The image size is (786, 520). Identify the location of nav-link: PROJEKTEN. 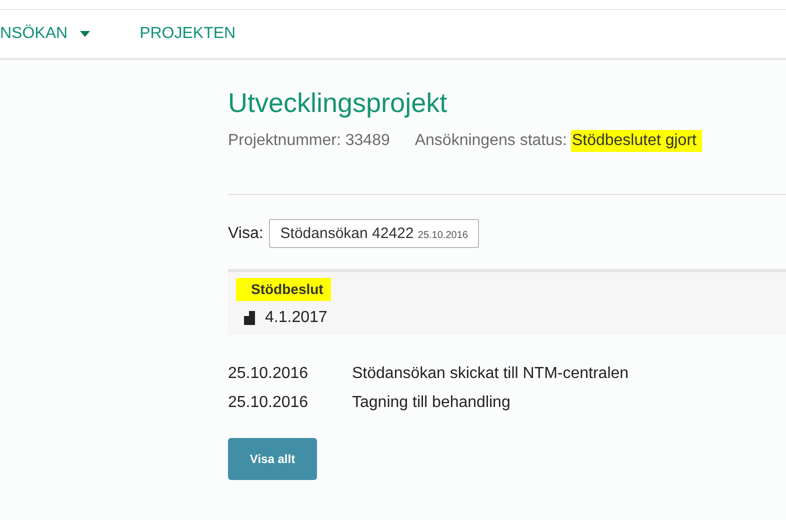
(188, 34).